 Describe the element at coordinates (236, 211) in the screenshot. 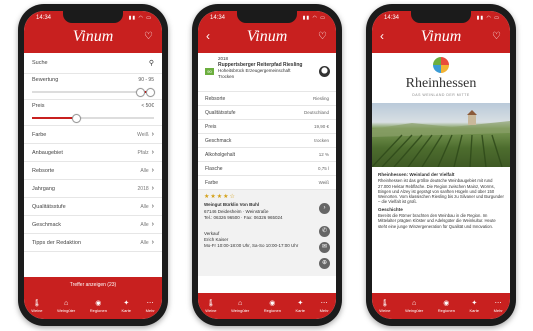

I see `winery-address: 67146 Deidesheim · Weinstraße` at that location.